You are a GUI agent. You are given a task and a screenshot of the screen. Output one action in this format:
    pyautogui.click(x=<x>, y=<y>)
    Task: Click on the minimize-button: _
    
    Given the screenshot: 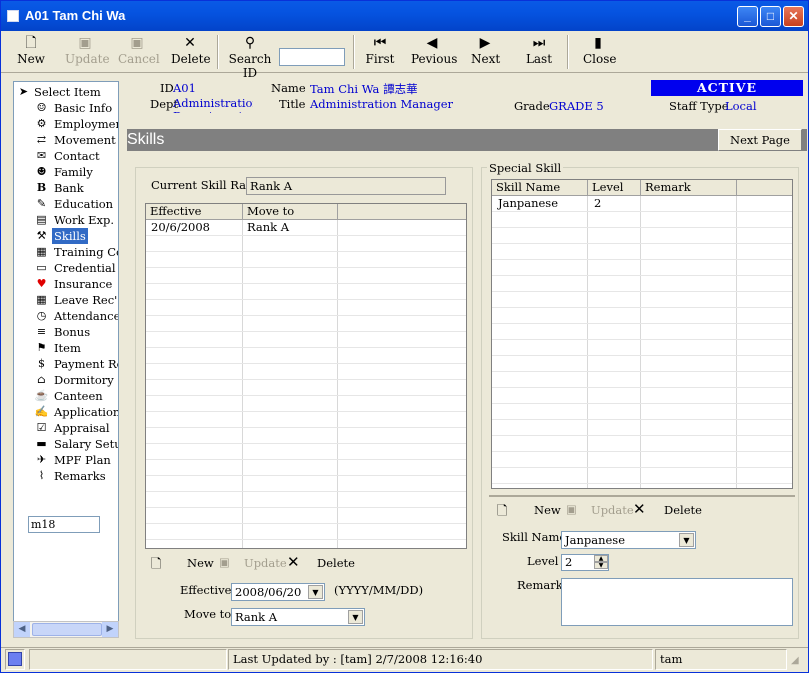 What is the action you would take?
    pyautogui.click(x=747, y=16)
    